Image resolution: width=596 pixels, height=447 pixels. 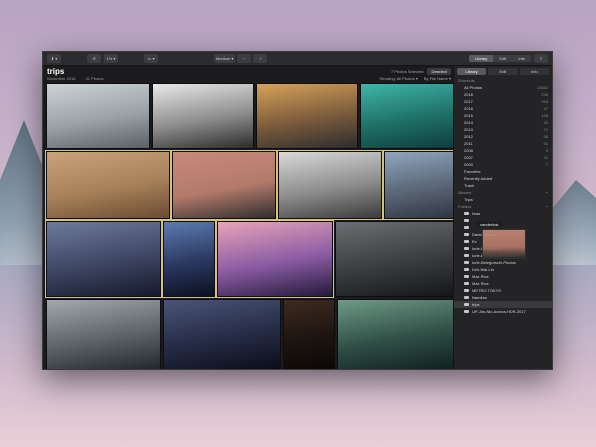 I want to click on folder-item: UP-Jim-Nix-Aurora-HDR-2017, so click(x=503, y=311).